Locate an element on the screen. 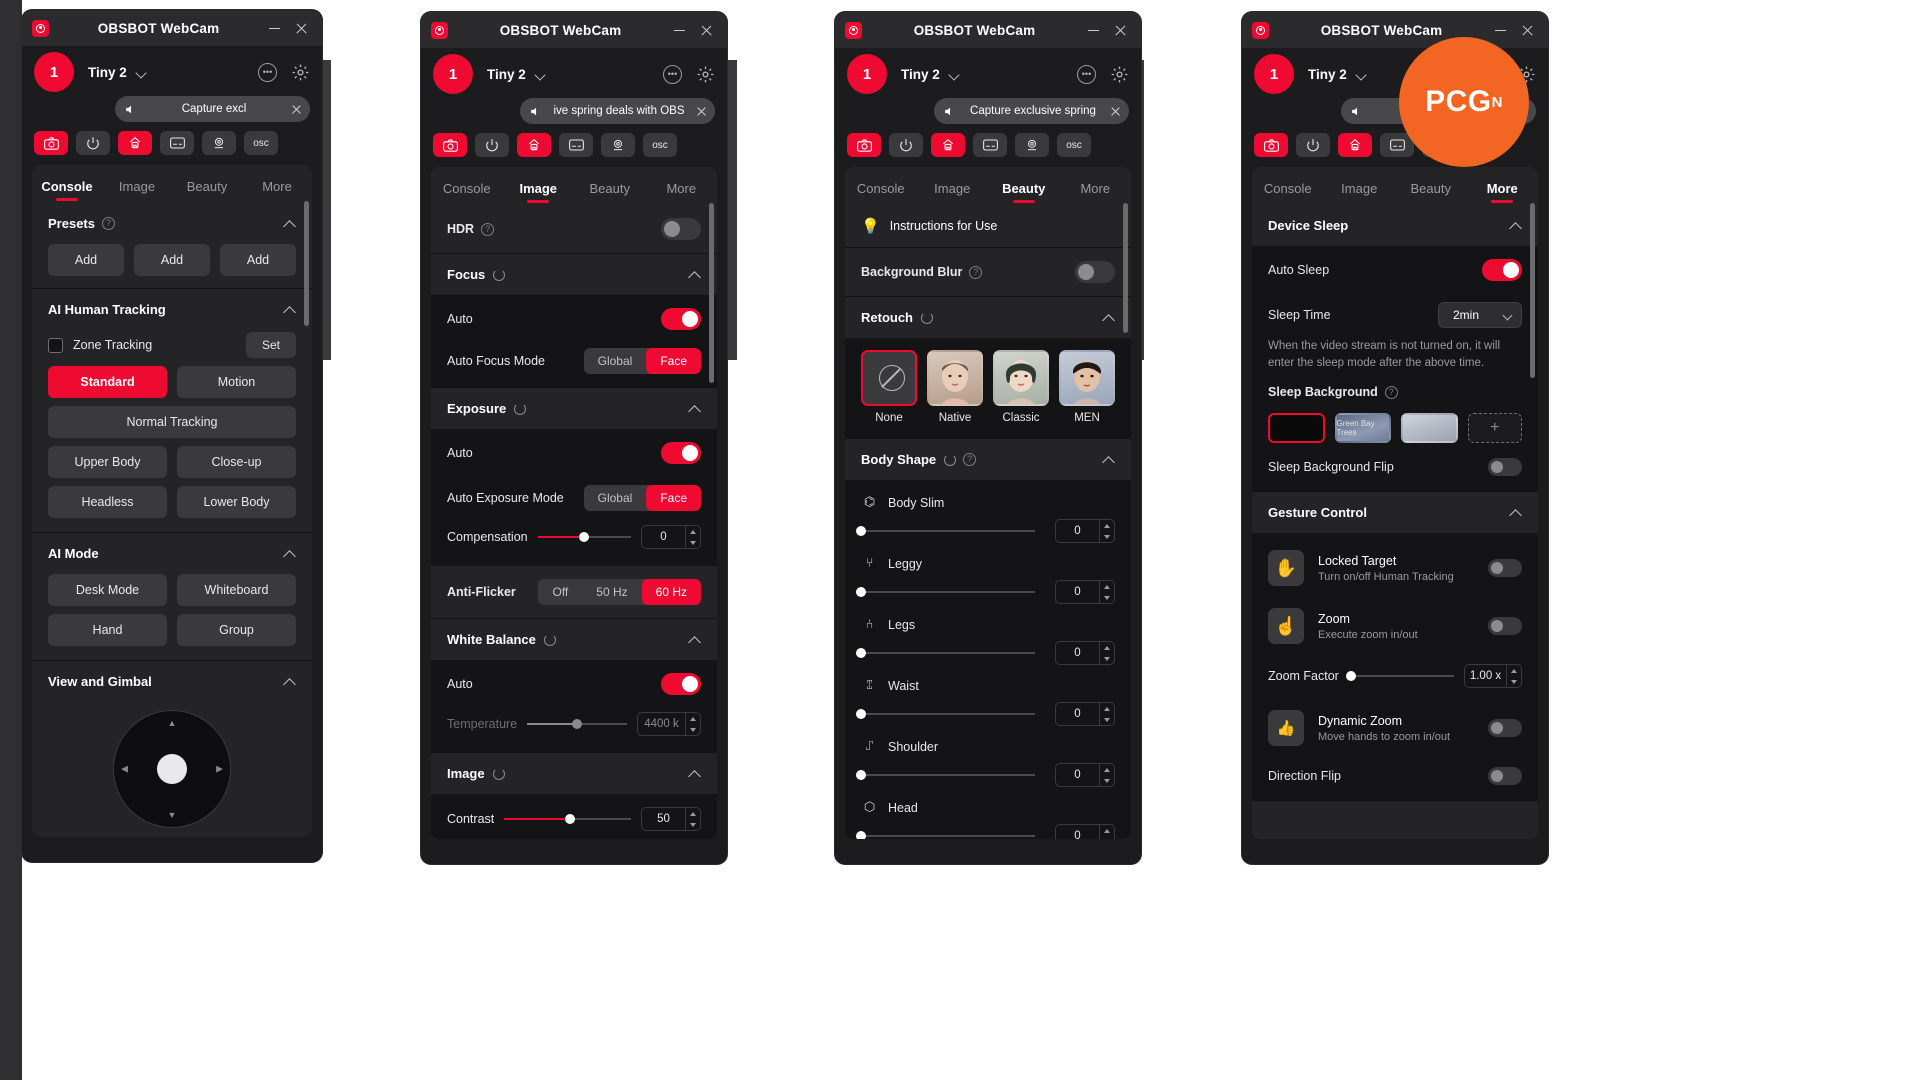 This screenshot has width=1920, height=1080. hdr-toggle is located at coordinates (681, 229).